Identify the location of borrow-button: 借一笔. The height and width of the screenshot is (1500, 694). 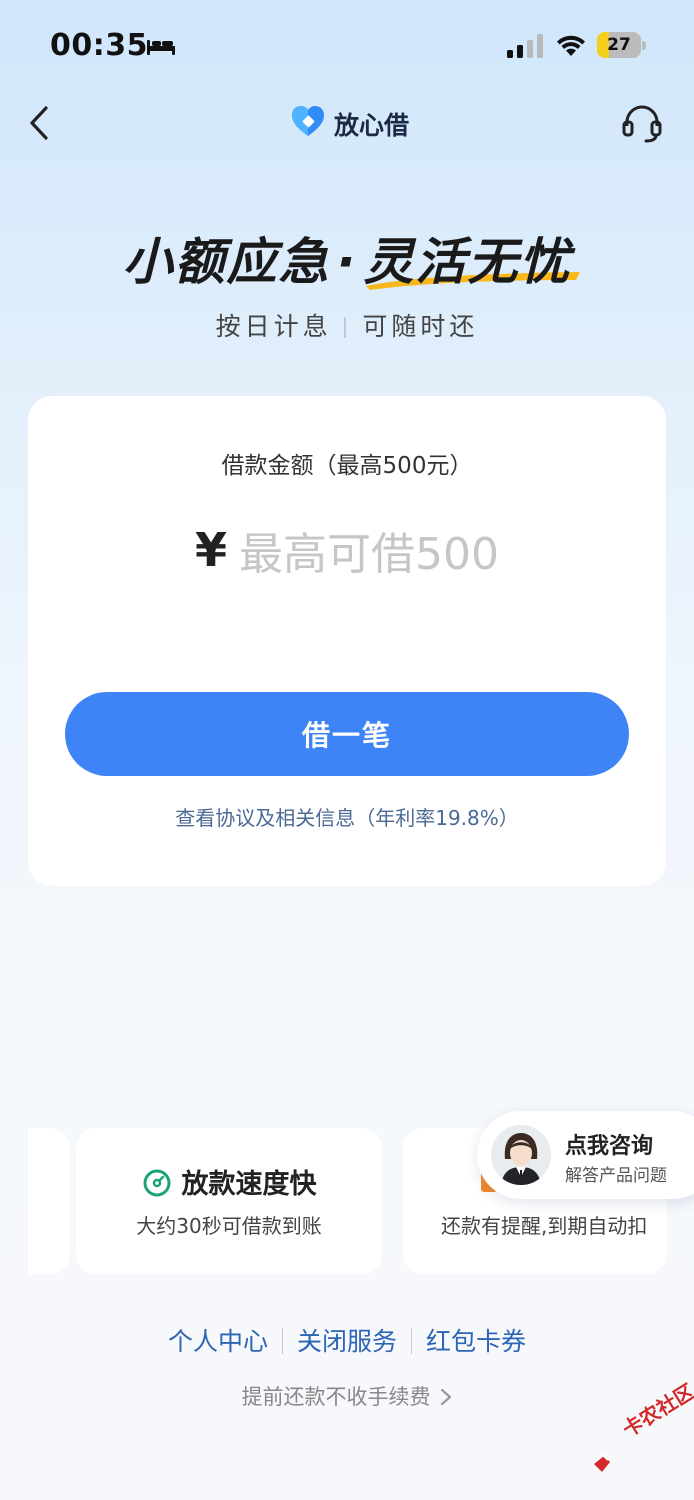
(347, 734).